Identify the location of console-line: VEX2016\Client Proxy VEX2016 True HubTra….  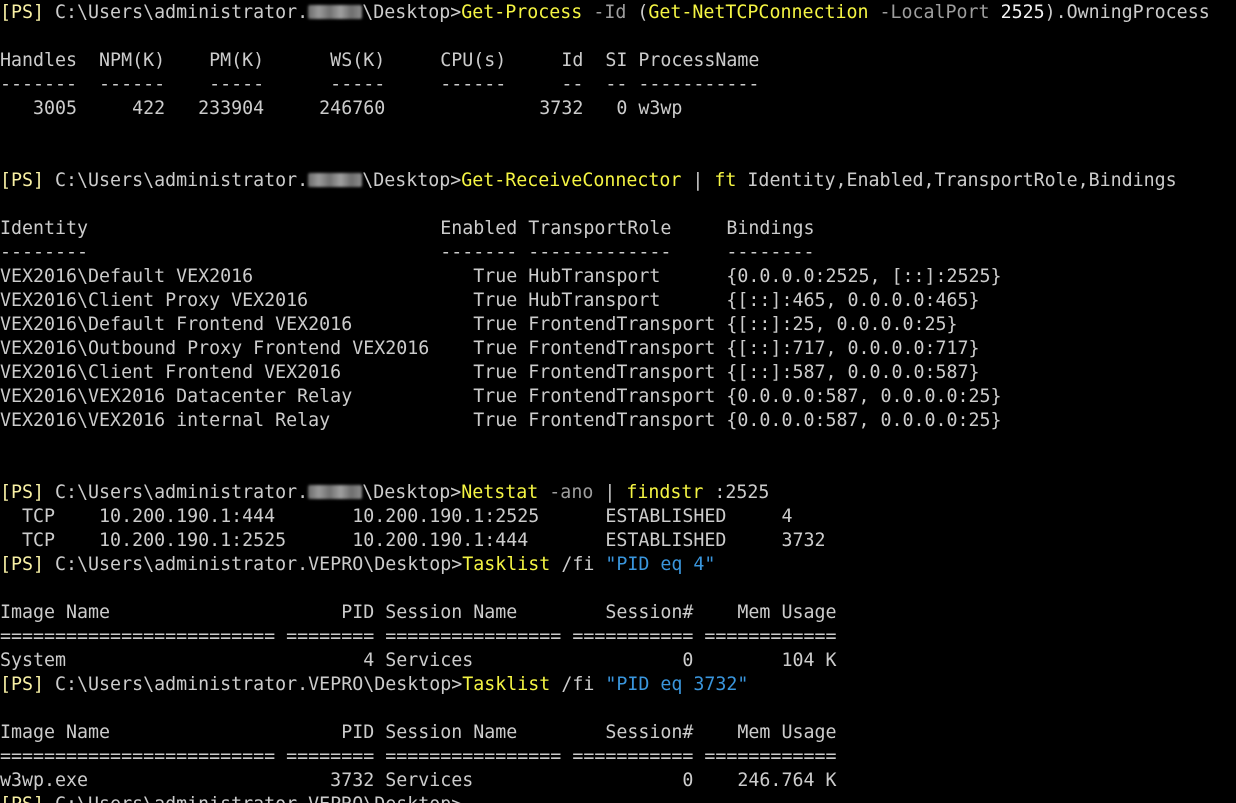
(618, 301).